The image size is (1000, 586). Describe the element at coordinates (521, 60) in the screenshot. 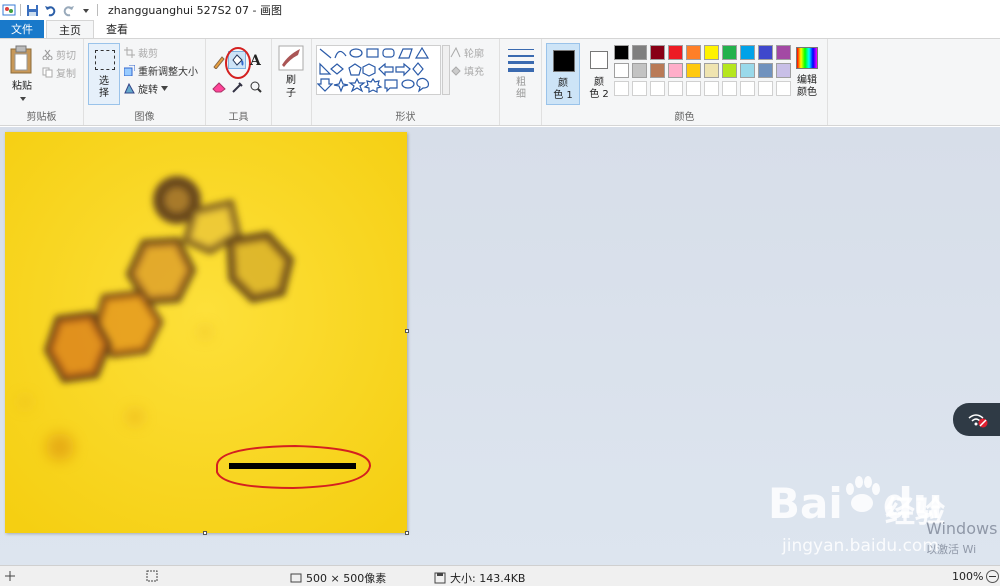

I see `line-size-icon` at that location.